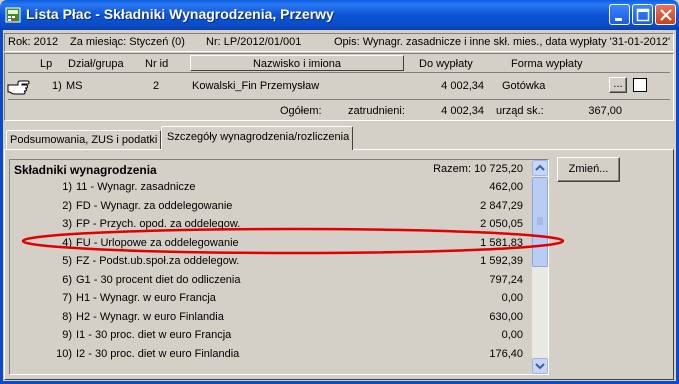  Describe the element at coordinates (153, 335) in the screenshot. I see `skladnik-name: I1 - 30 proc. diet w euro Francja` at that location.